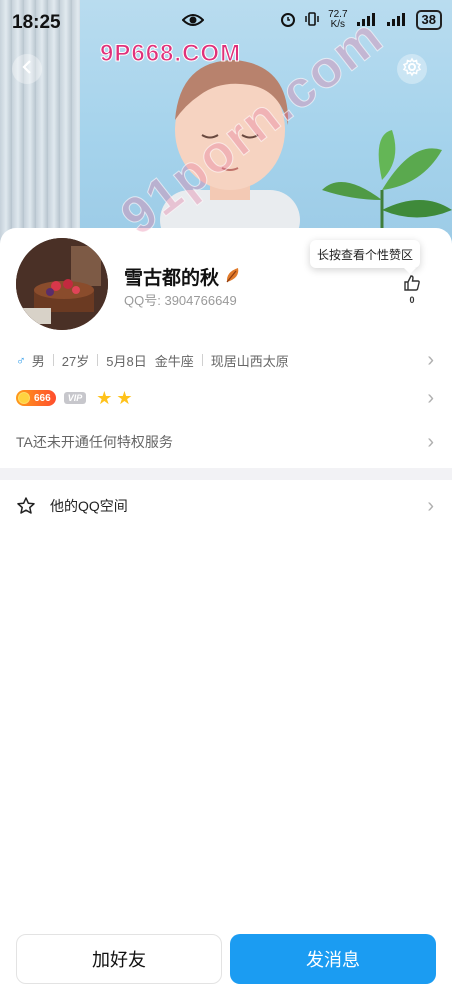 The image size is (452, 1000). What do you see at coordinates (233, 278) in the screenshot?
I see `leaf-icon` at bounding box center [233, 278].